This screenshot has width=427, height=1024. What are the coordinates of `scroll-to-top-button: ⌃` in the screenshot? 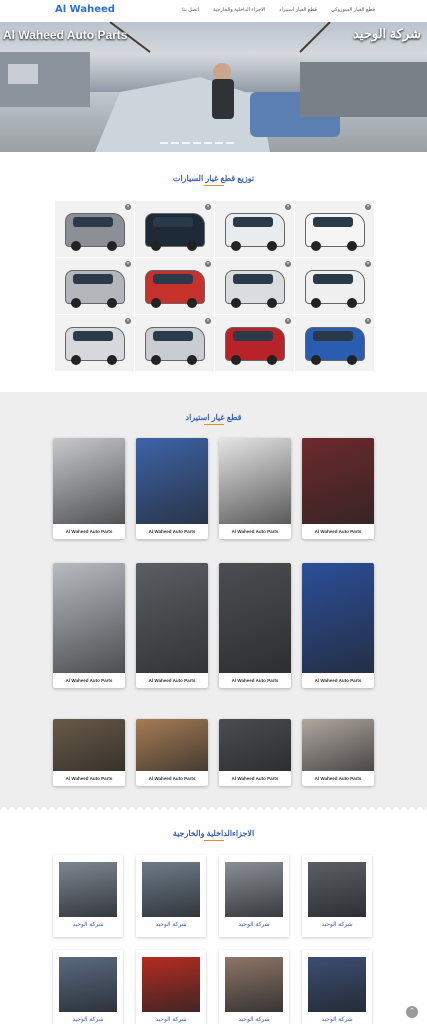 It's located at (412, 1012).